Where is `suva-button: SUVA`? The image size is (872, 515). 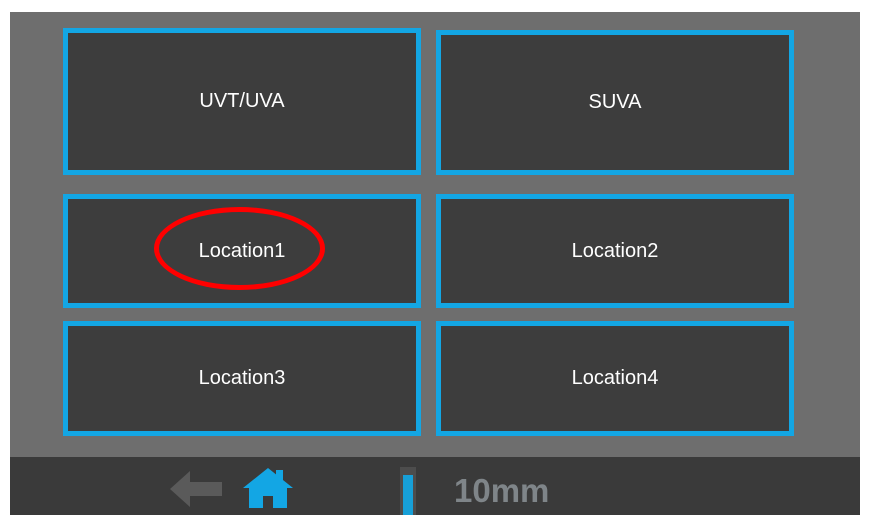 suva-button: SUVA is located at coordinates (615, 102).